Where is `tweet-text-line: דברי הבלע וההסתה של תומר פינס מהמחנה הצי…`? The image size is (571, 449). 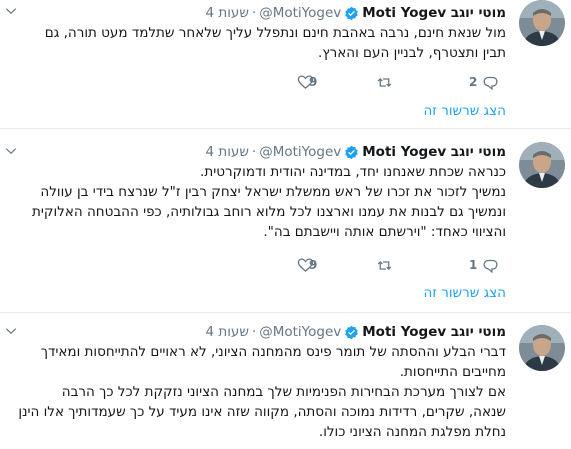
tweet-text-line: דברי הבלע וההסתה של תומר פינס מהמחנה הצי… is located at coordinates (273, 352).